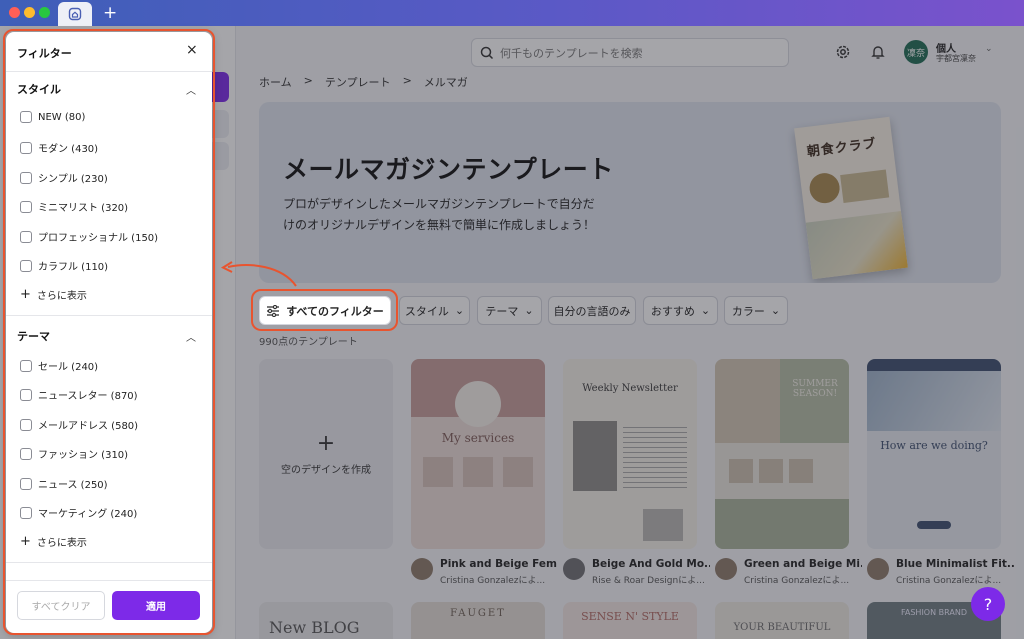 Image resolution: width=1024 pixels, height=639 pixels. I want to click on filter-option-label: カラフル (110), so click(73, 267).